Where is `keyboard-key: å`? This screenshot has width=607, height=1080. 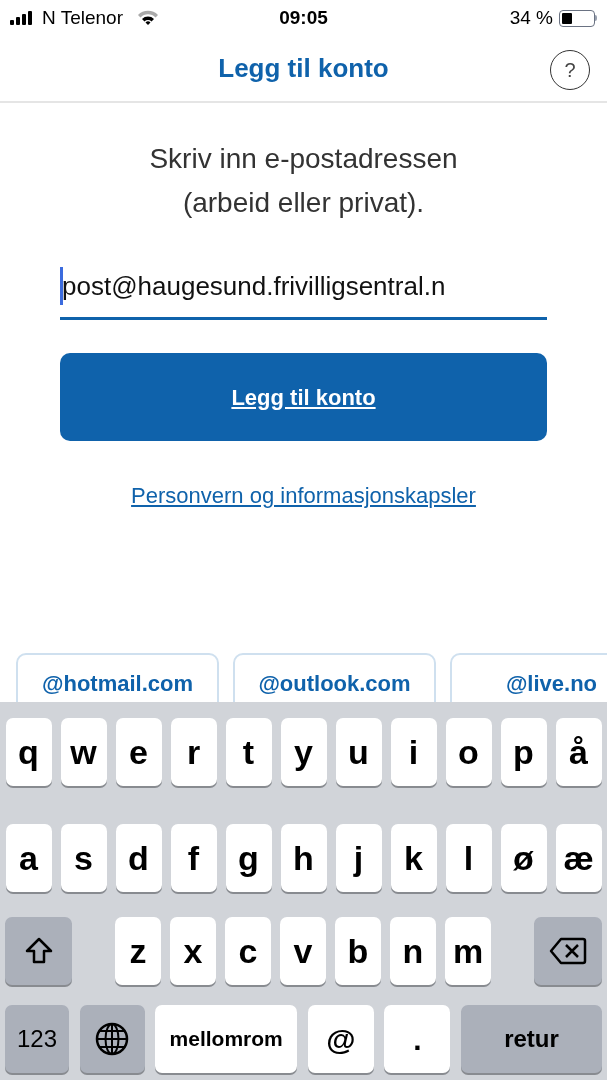
keyboard-key: å is located at coordinates (578, 752).